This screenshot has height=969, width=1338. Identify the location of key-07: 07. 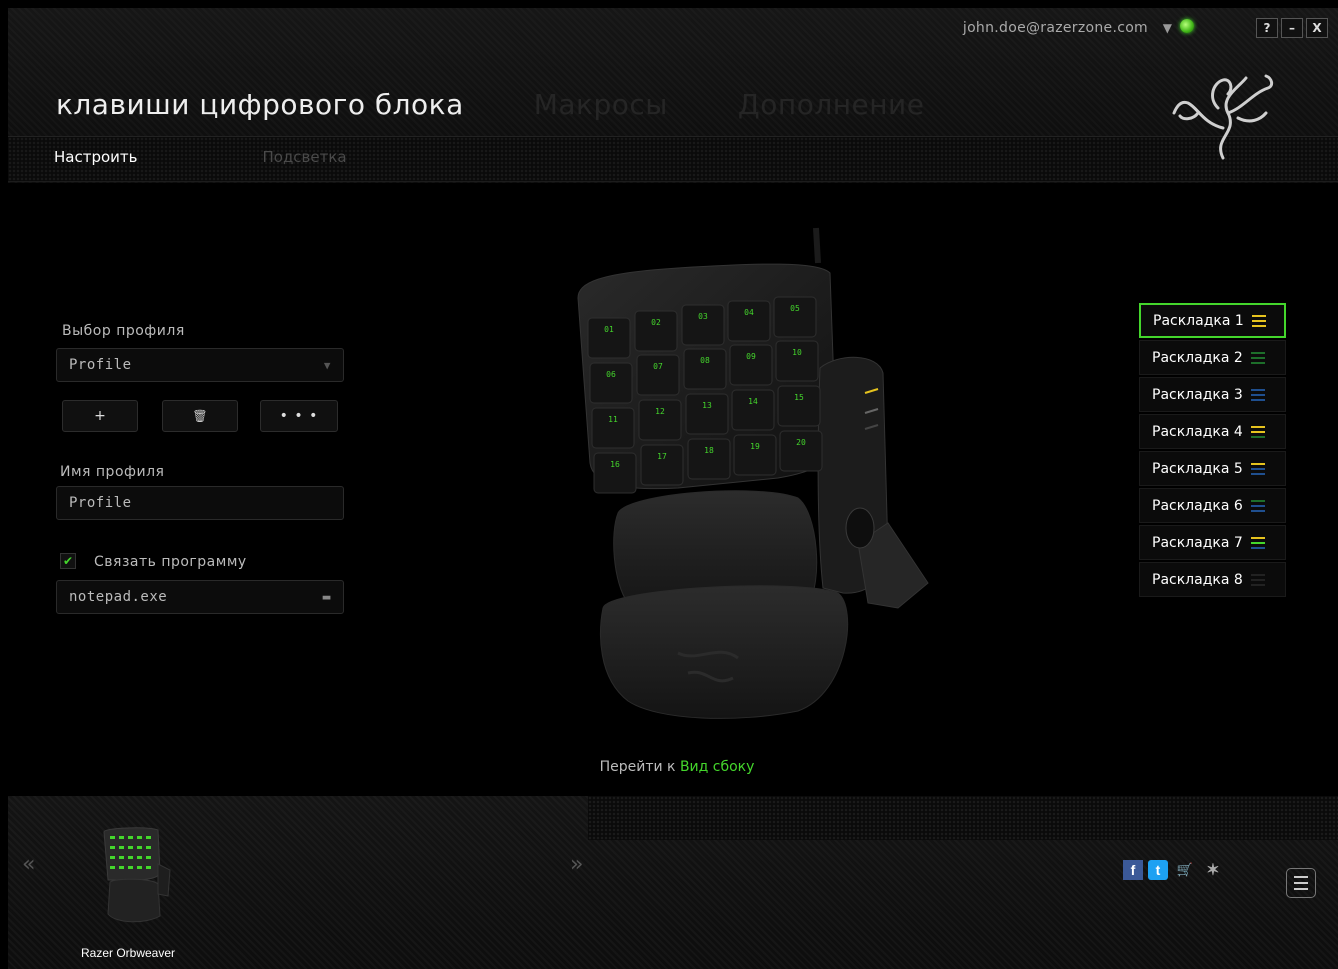
(658, 375).